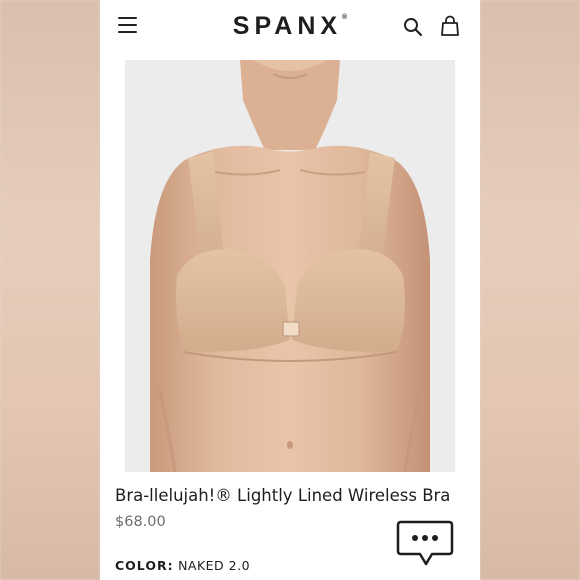 Image resolution: width=580 pixels, height=580 pixels. I want to click on search-icon, so click(413, 27).